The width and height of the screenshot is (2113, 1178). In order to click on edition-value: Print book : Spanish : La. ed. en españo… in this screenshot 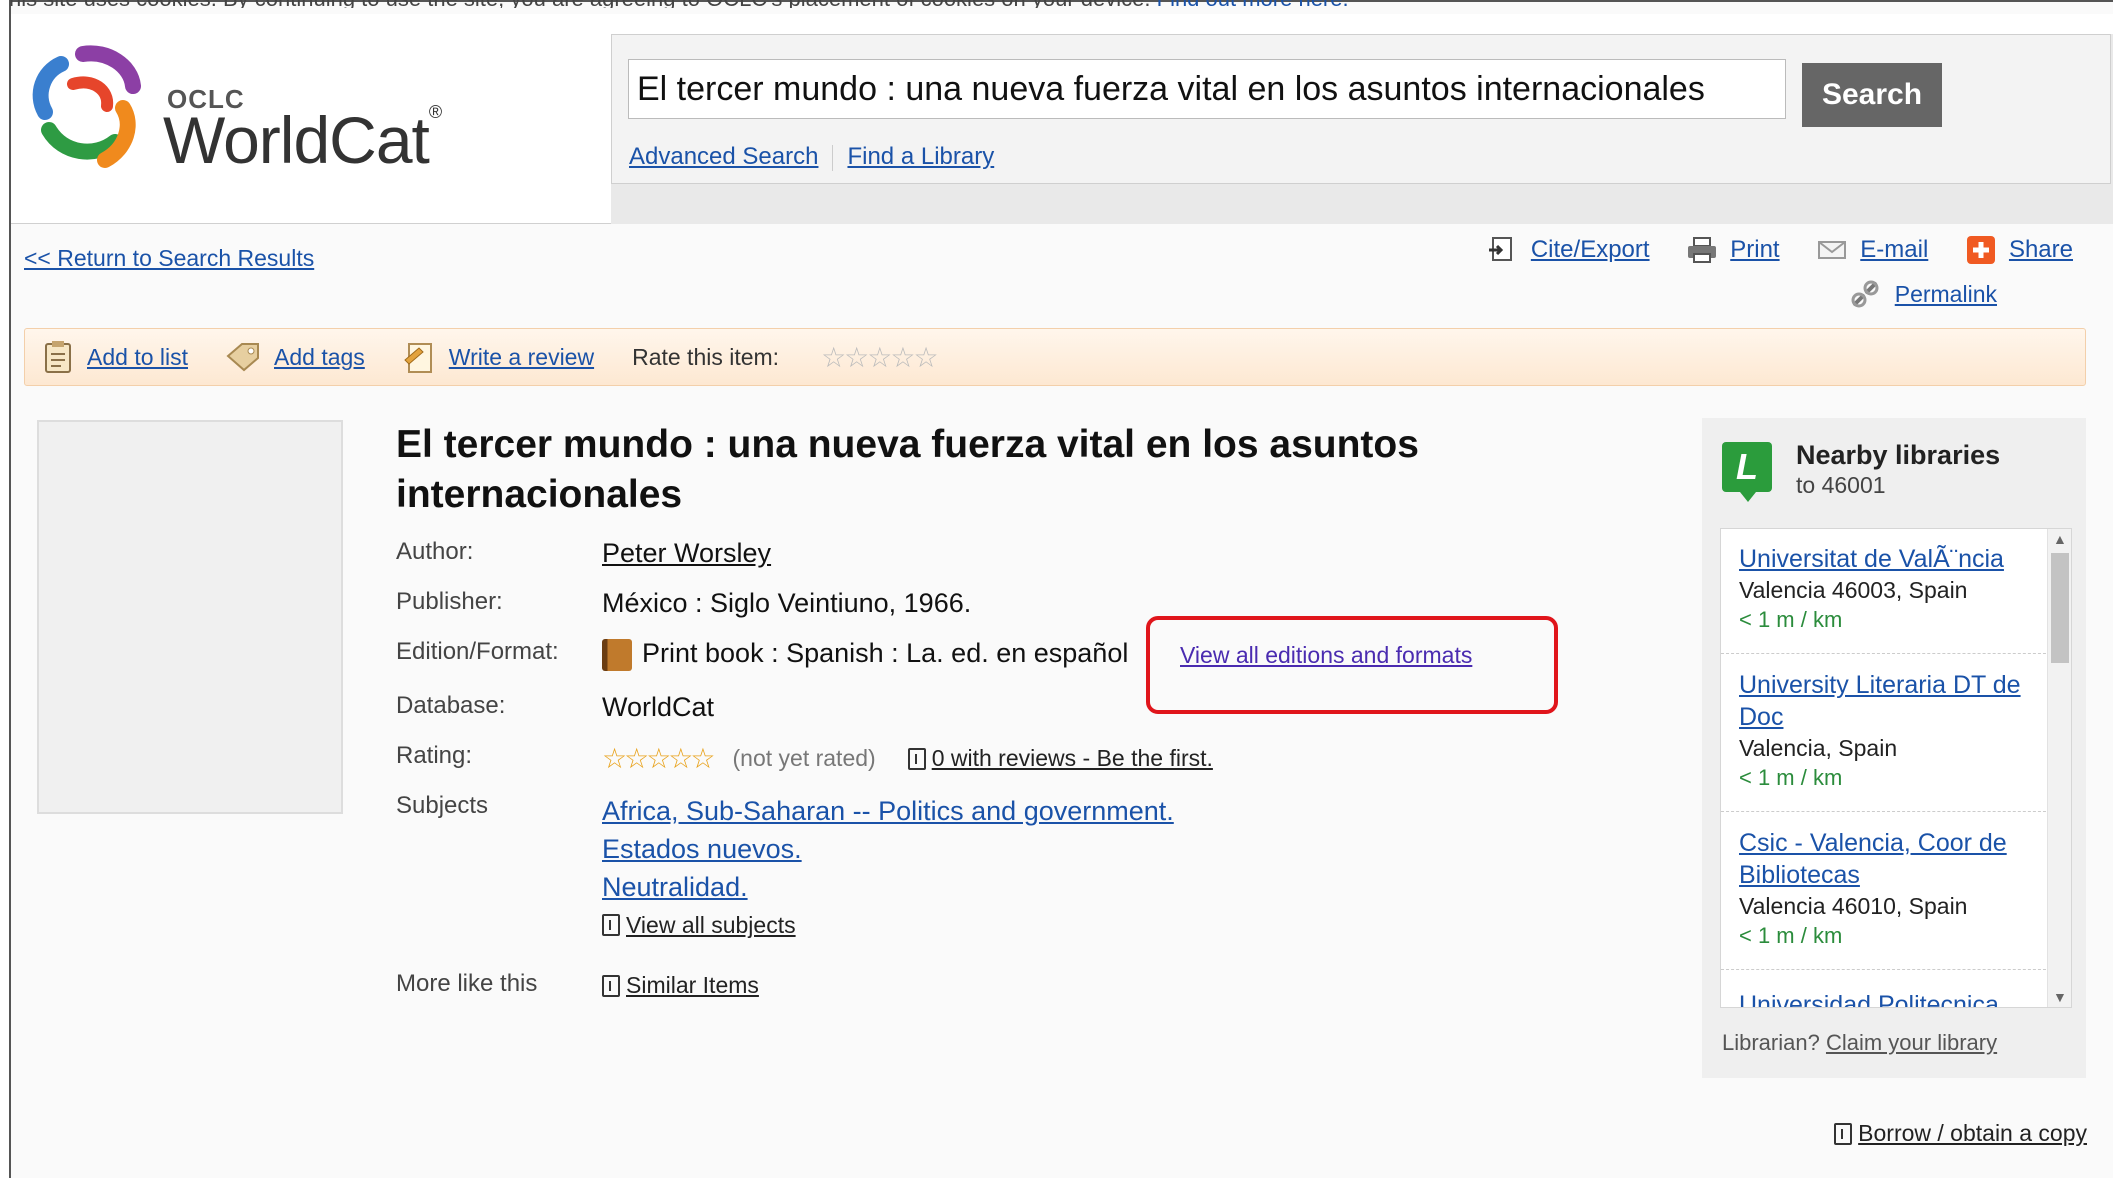, I will do `click(875, 654)`.